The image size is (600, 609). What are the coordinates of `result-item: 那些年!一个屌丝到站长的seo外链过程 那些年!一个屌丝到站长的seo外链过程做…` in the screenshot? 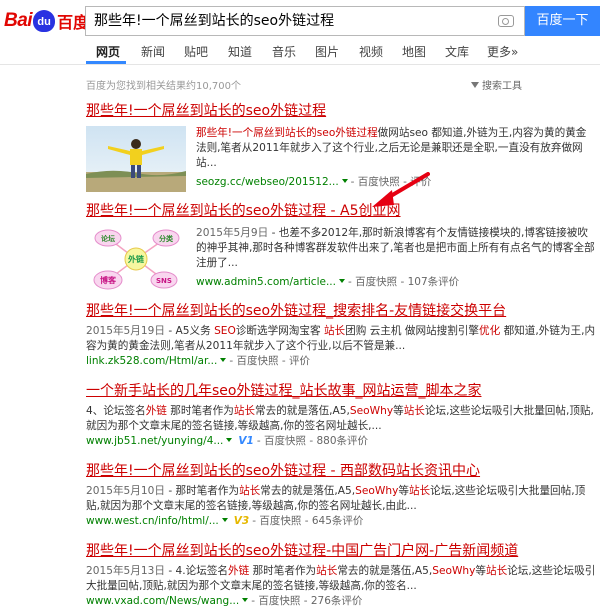 It's located at (341, 147).